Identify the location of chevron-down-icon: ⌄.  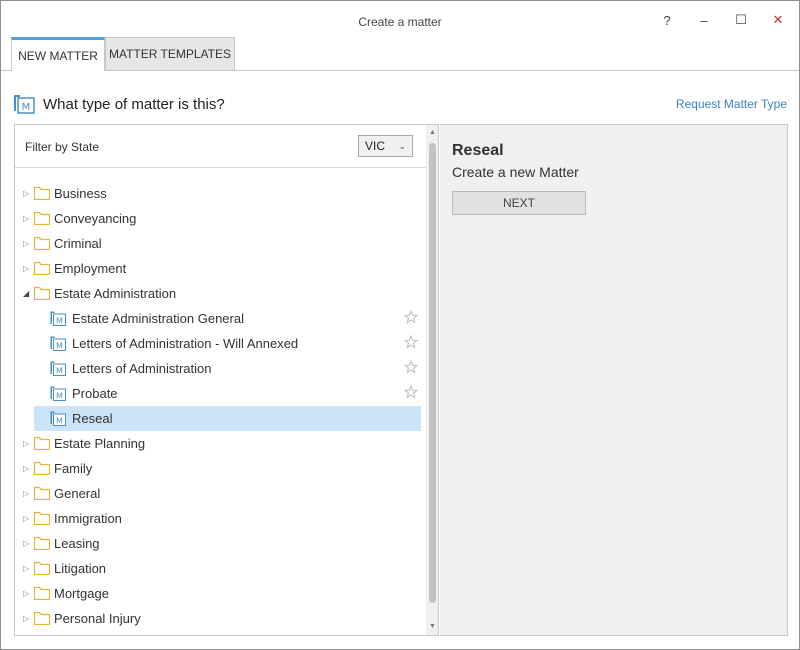
(402, 146).